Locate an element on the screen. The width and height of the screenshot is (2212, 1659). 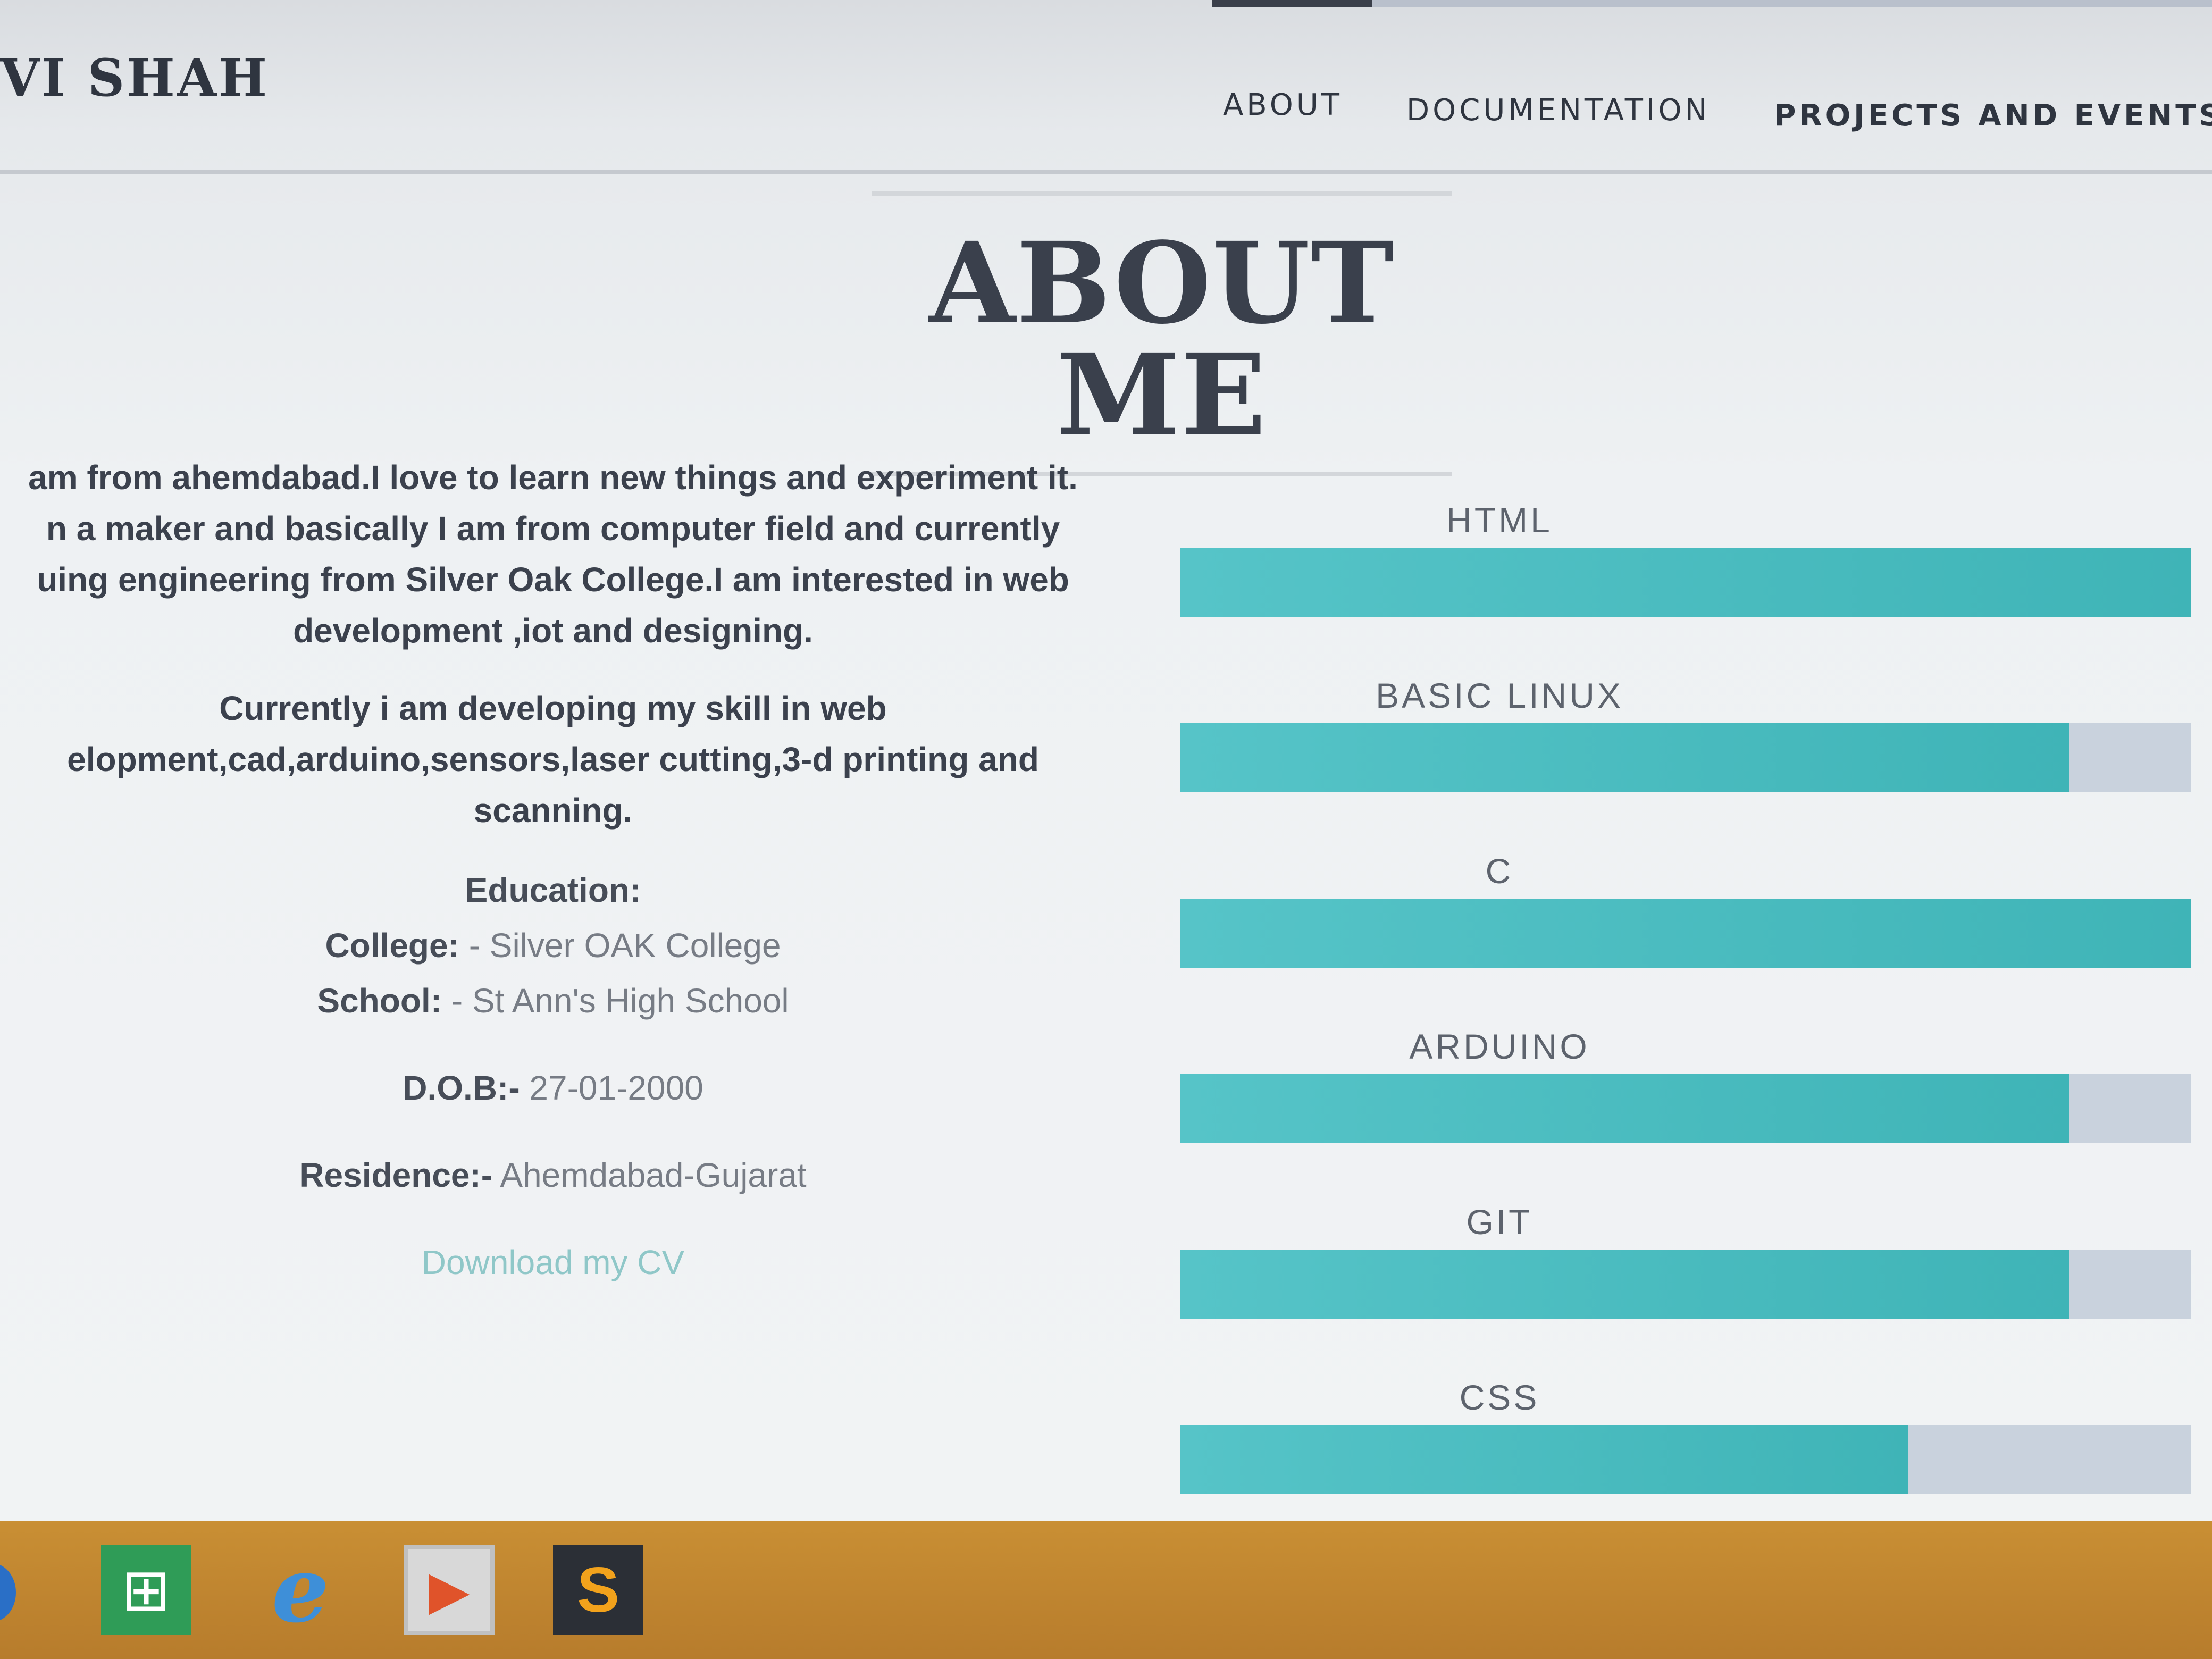
page-title: ABOUT ME is located at coordinates (1161, 338).